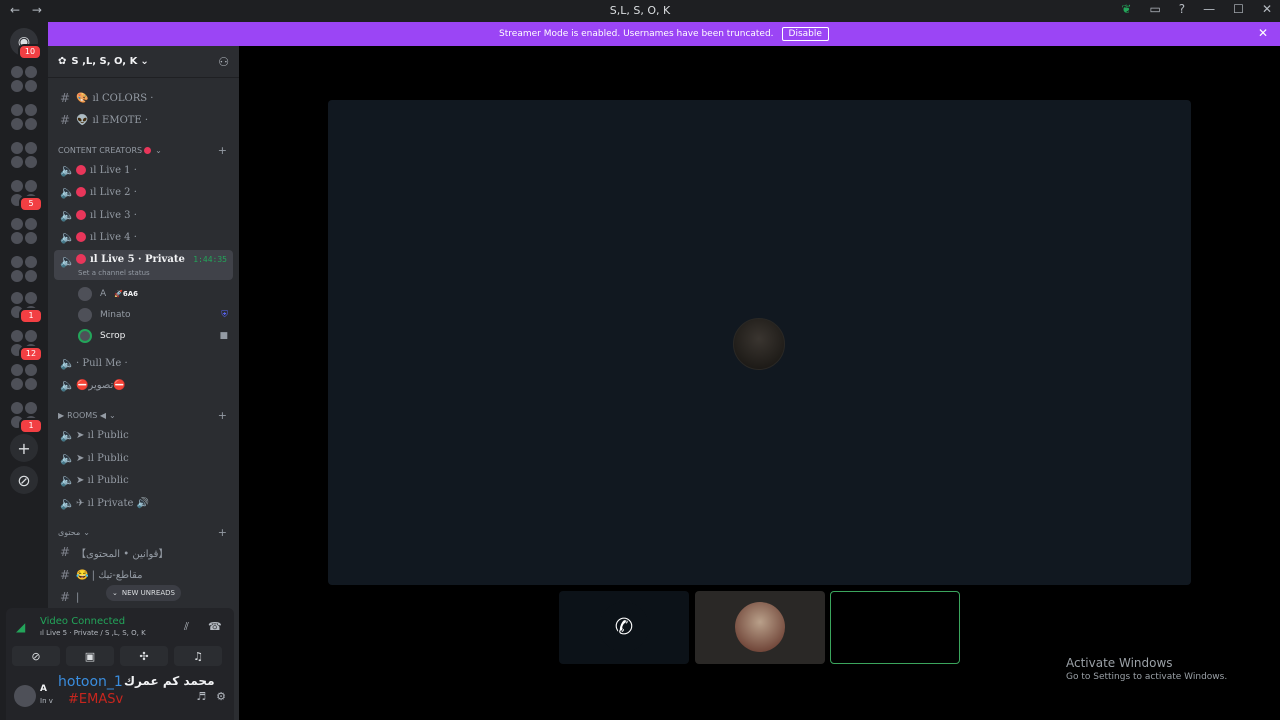 This screenshot has width=1280, height=720. Describe the element at coordinates (1182, 9) in the screenshot. I see `help-icon: ?` at that location.